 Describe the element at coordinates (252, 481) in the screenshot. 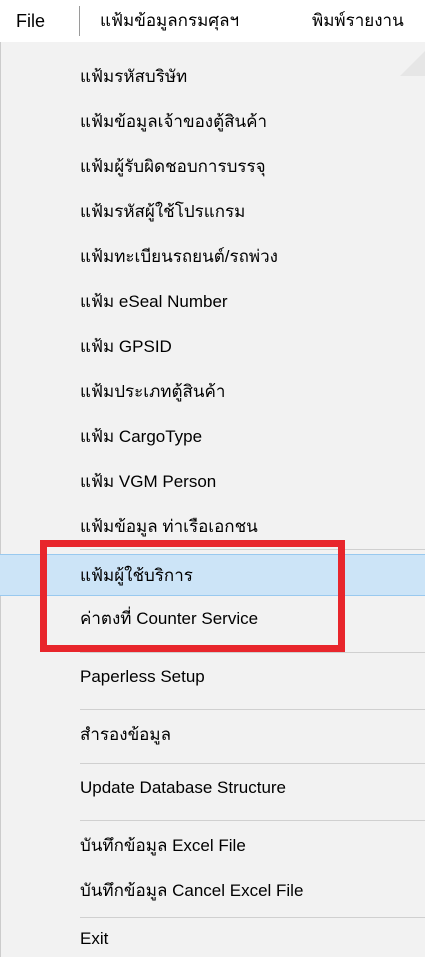

I see `menu-item-vgm-person: แฟ้ม VGM Person` at that location.